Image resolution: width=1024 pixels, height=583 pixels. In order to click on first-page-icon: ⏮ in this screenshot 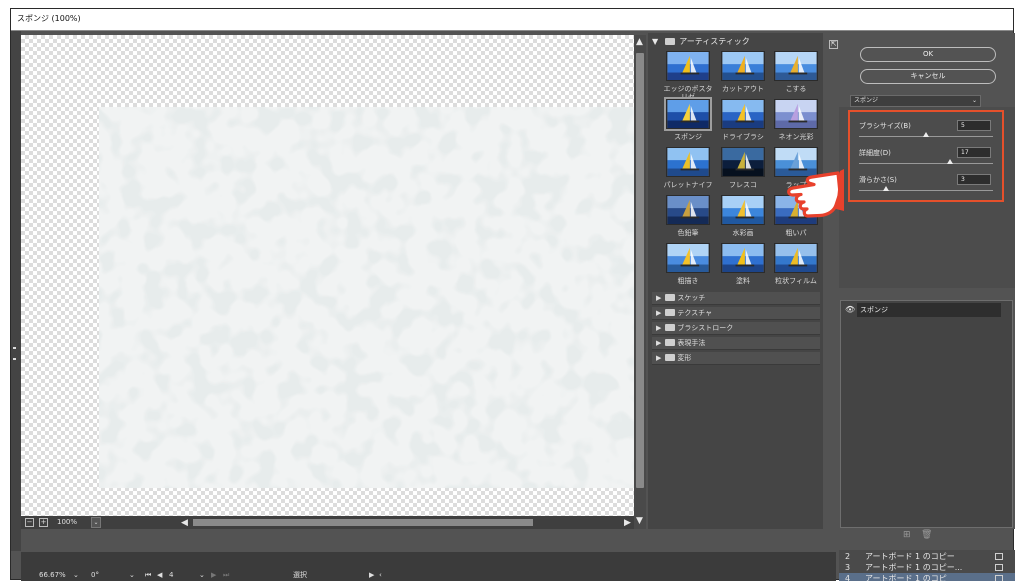, I will do `click(148, 575)`.